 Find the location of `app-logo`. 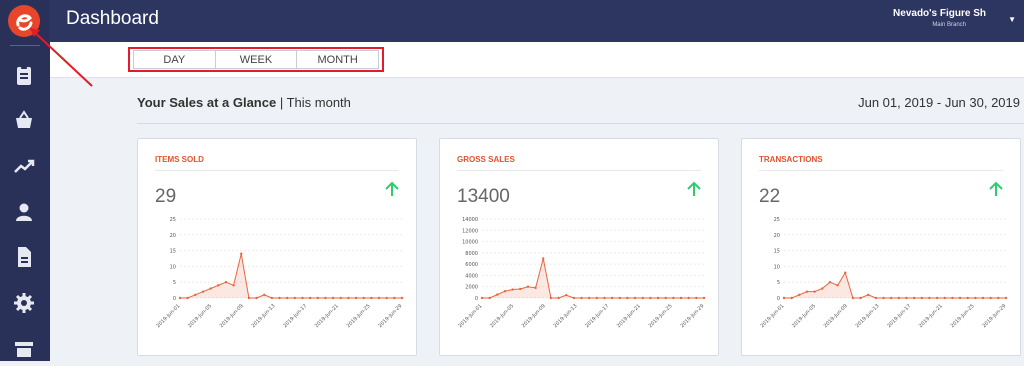

app-logo is located at coordinates (24, 21).